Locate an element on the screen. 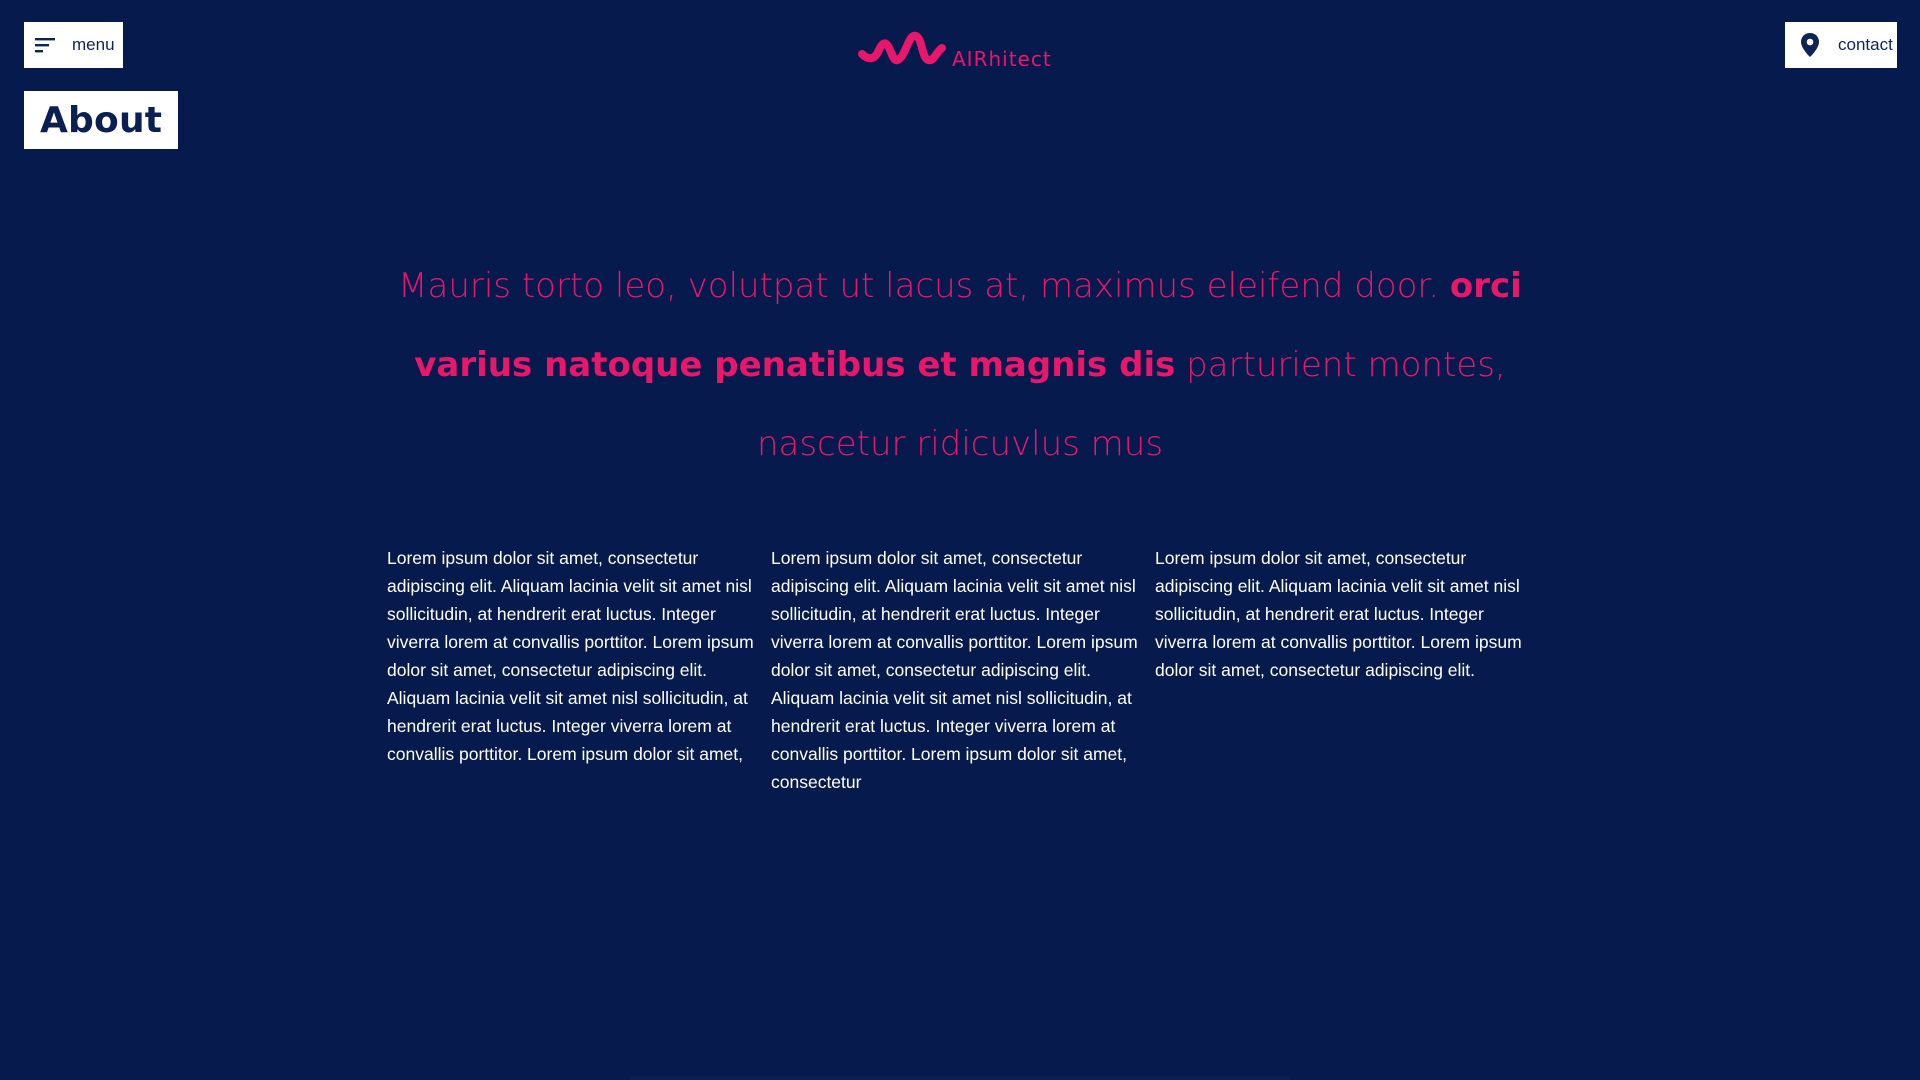 Image resolution: width=1920 pixels, height=1080 pixels. wave-logo-icon is located at coordinates (902, 48).